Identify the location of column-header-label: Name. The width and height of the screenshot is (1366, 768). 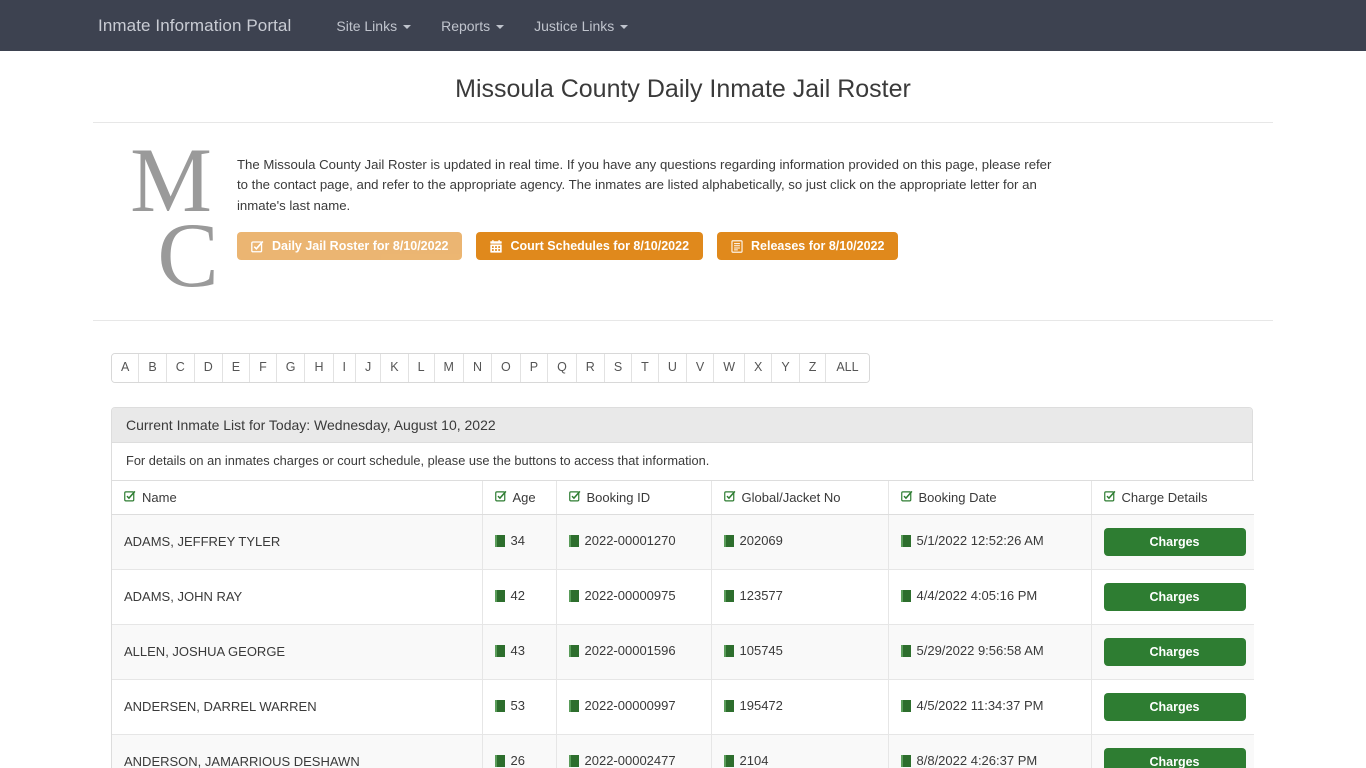
(159, 497).